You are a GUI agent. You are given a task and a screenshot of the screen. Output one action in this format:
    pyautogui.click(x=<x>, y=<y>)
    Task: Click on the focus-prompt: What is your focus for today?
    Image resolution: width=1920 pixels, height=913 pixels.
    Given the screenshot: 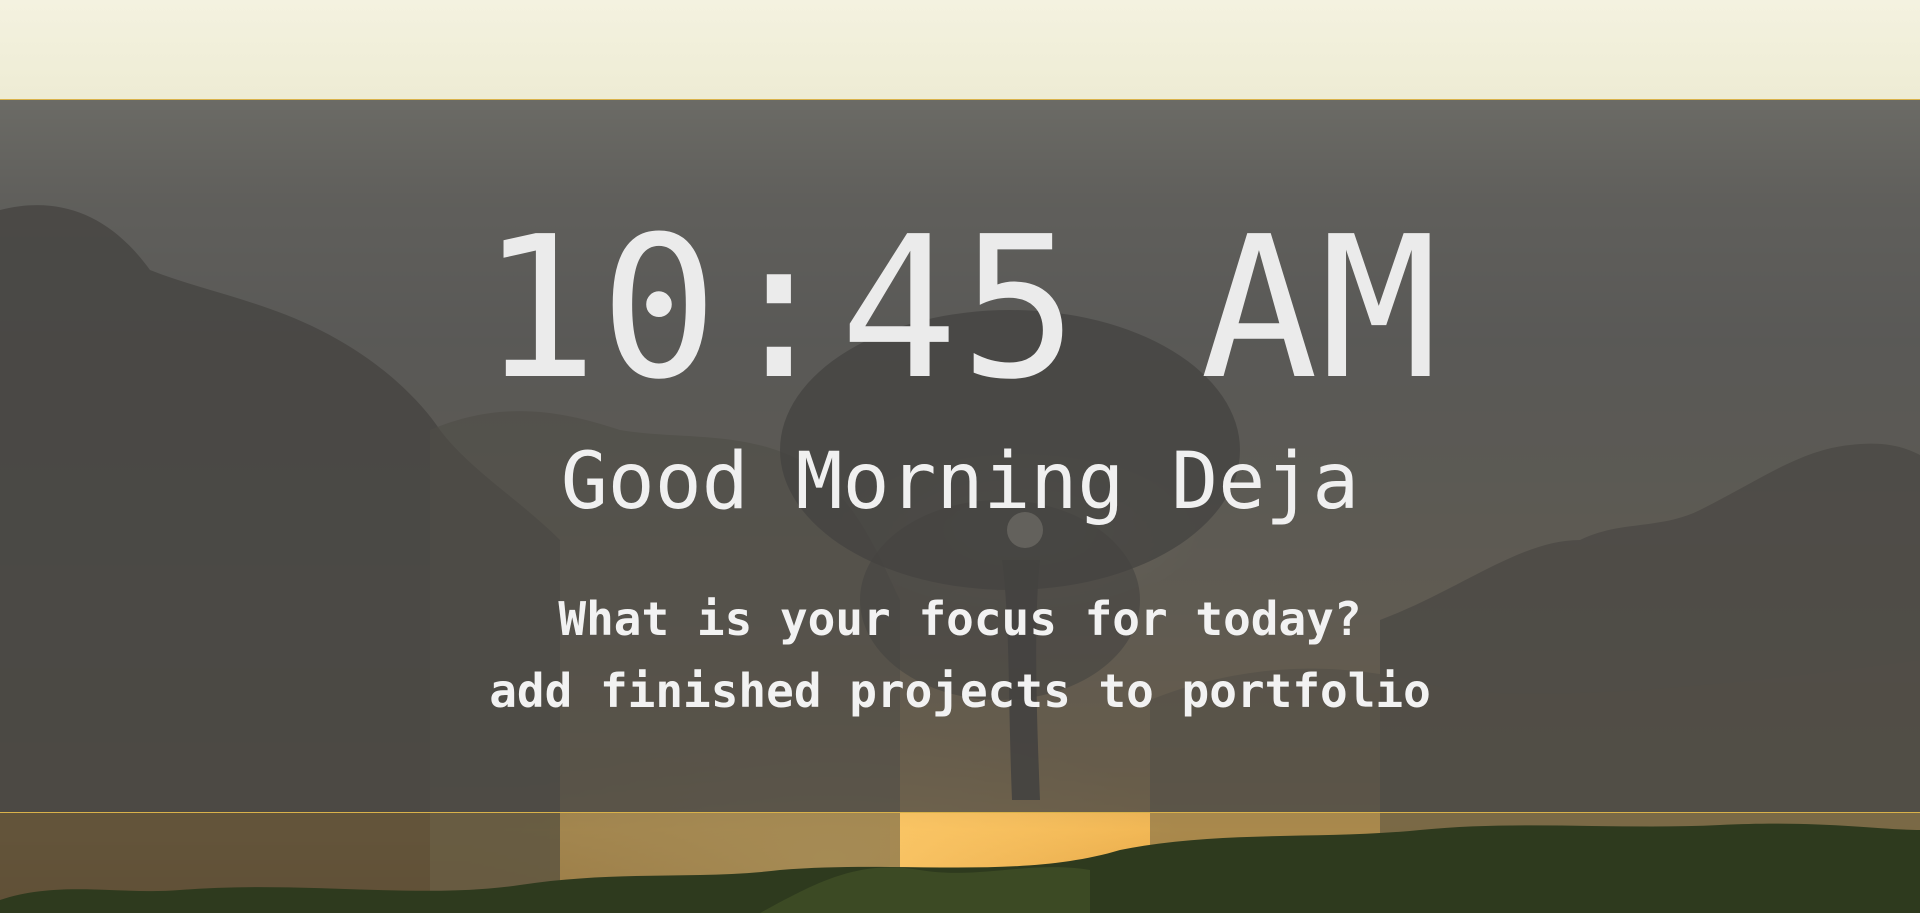 What is the action you would take?
    pyautogui.click(x=960, y=619)
    